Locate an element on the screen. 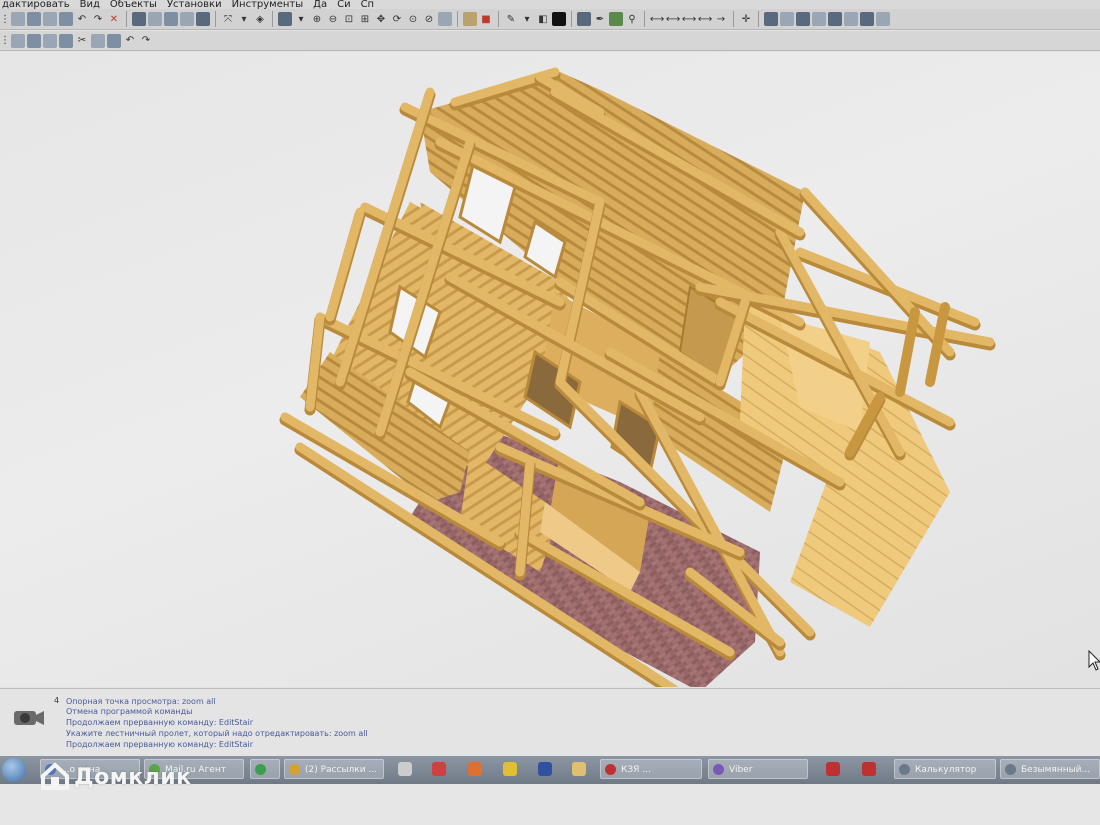  viber-icon is located at coordinates (718, 769).